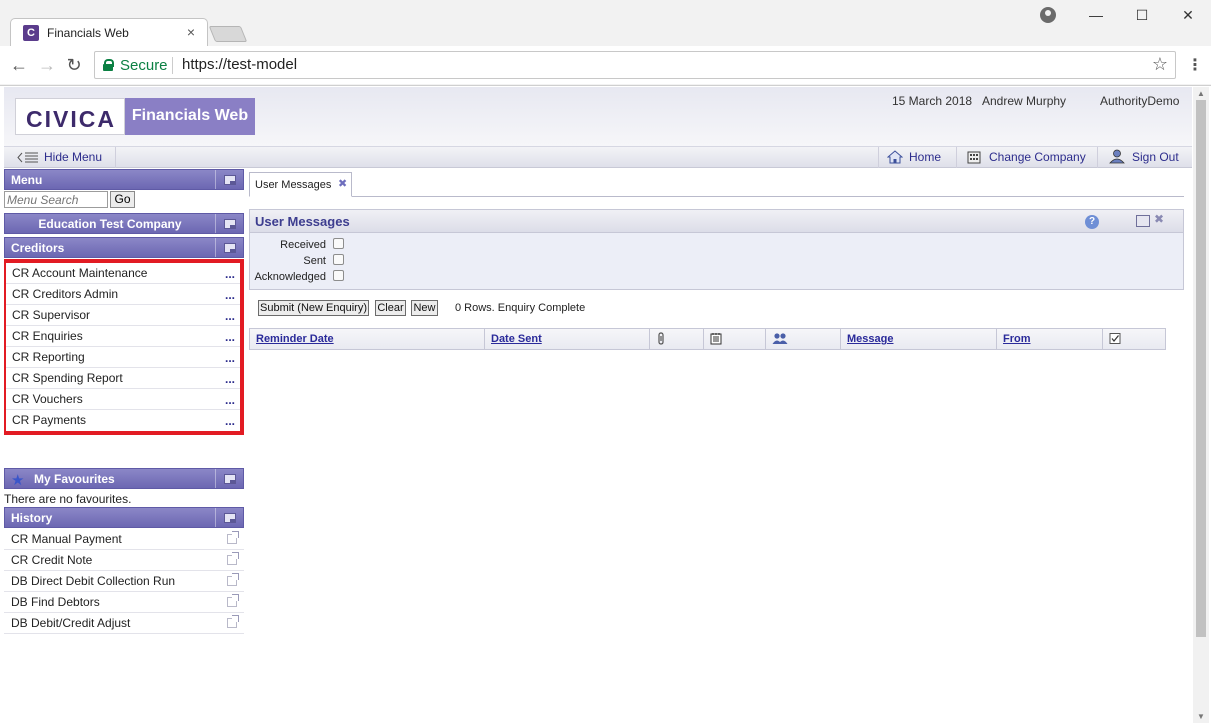  I want to click on page-scrollbar: ▲ ▼, so click(1201, 405).